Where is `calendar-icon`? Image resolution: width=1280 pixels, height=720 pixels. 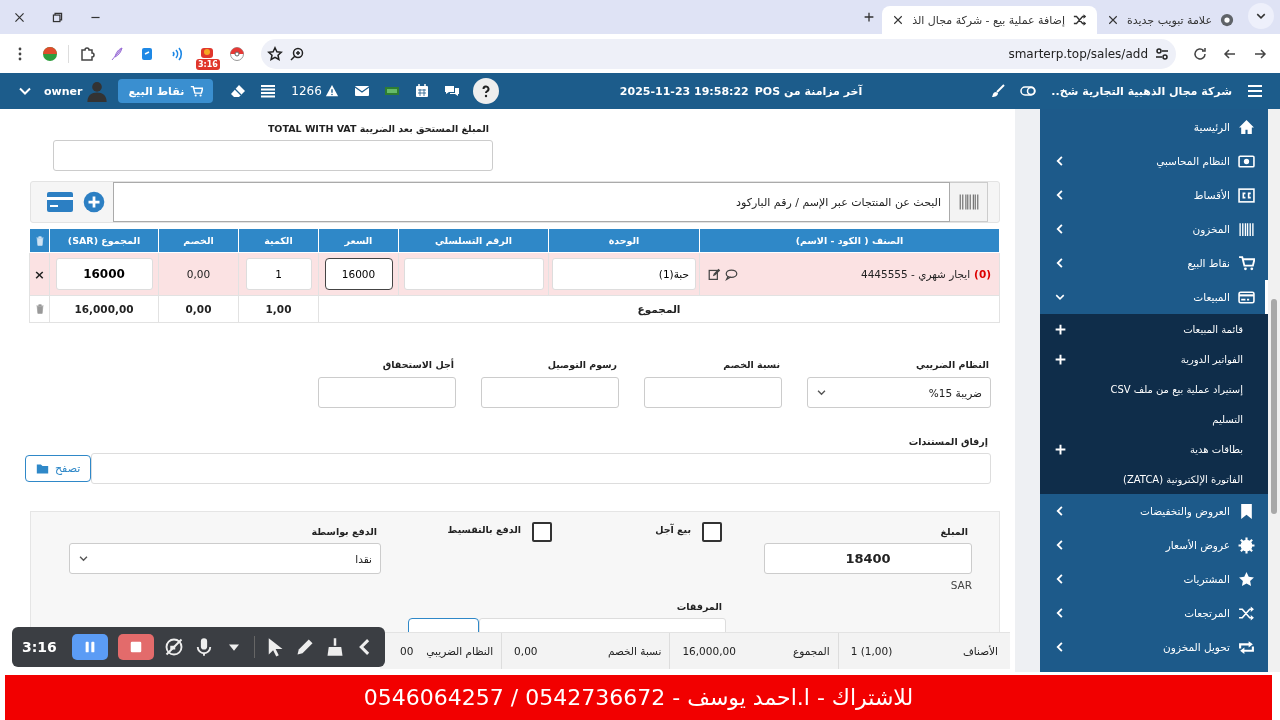
calendar-icon is located at coordinates (421, 91).